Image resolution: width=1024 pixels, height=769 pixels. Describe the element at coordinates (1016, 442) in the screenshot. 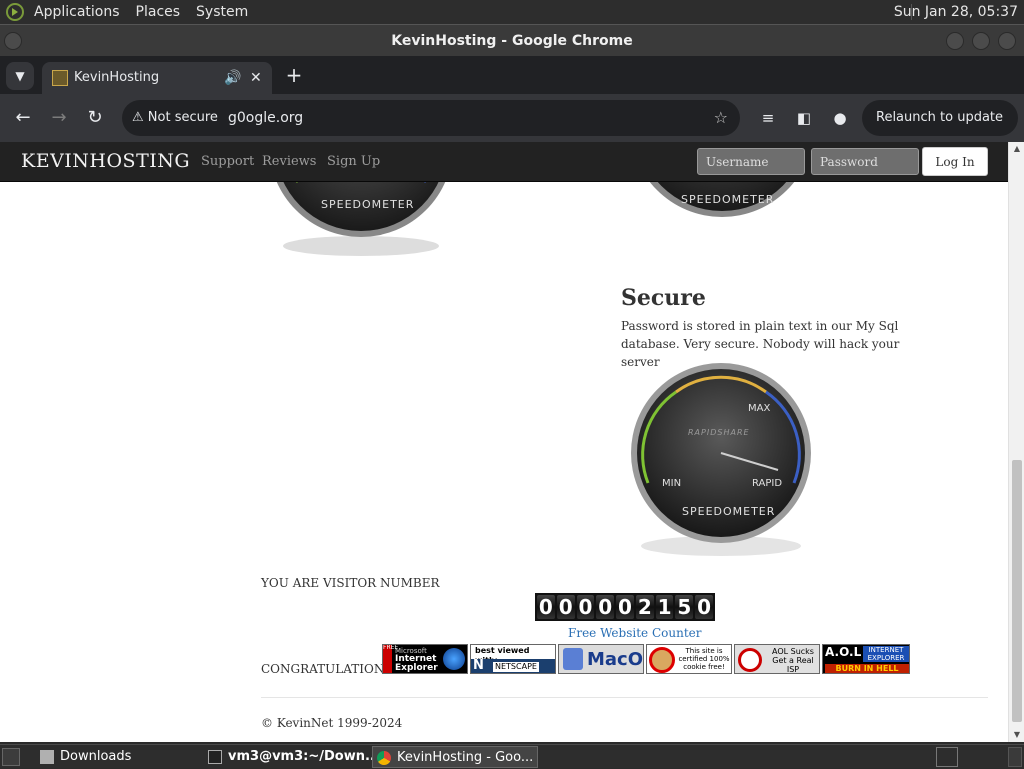

I see `page-scrollbar: ▲ ▼` at that location.